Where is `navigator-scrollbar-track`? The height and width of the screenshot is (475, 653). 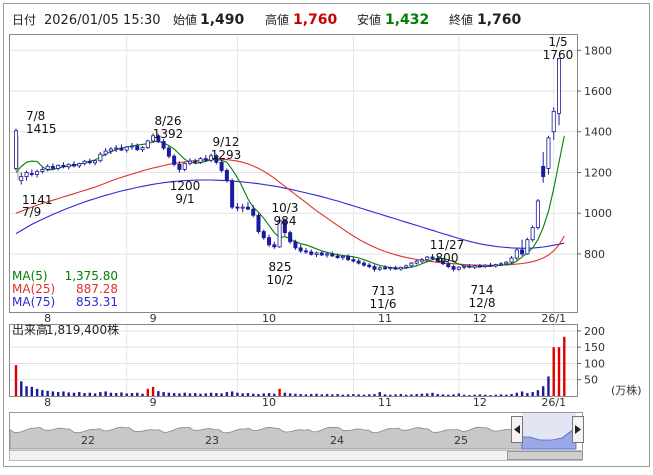
navigator-scrollbar-track is located at coordinates (296, 455).